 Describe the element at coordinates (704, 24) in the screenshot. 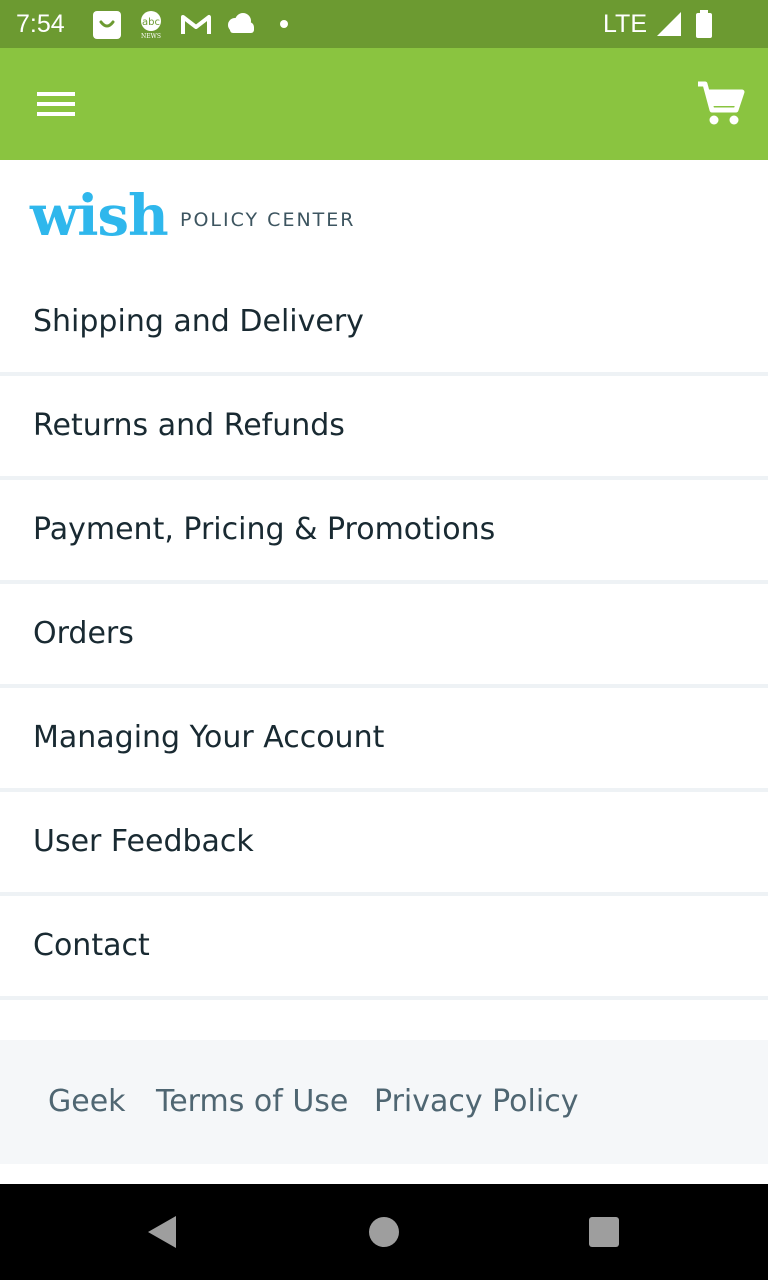

I see `battery-icon` at that location.